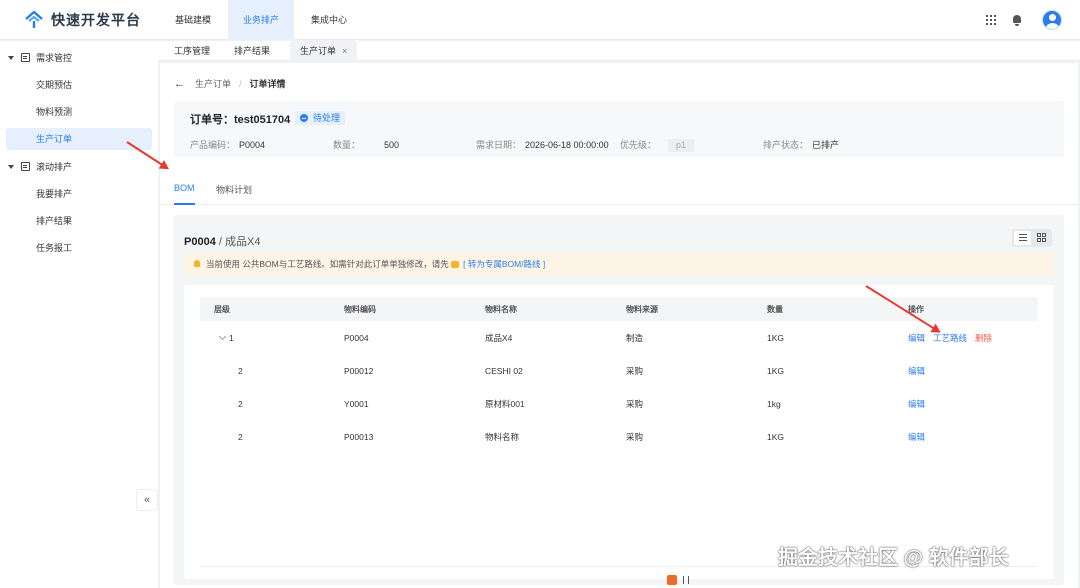  Describe the element at coordinates (619, 337) in the screenshot. I see `table-row: 1 P0004 成品X4 制造 1KG 编辑 工艺路线 删除` at that location.